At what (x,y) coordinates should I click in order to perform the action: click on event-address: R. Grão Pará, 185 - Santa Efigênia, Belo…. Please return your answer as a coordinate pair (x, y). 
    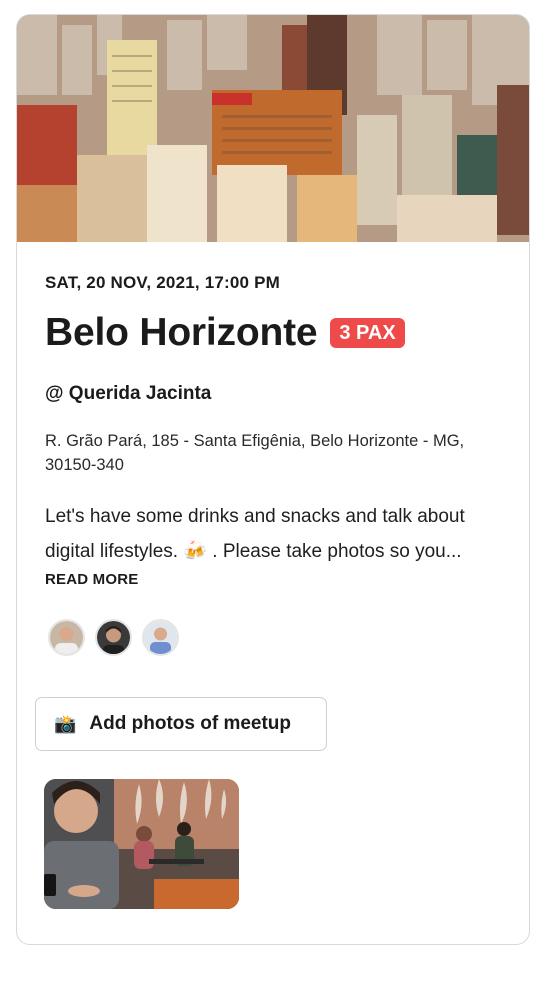
    Looking at the image, I should click on (255, 453).